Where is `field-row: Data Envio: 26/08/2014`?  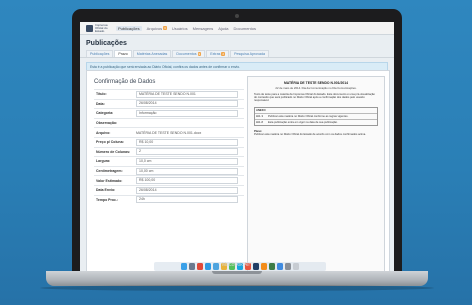
field-row: Data Envio: 26/08/2014 is located at coordinates (169, 189).